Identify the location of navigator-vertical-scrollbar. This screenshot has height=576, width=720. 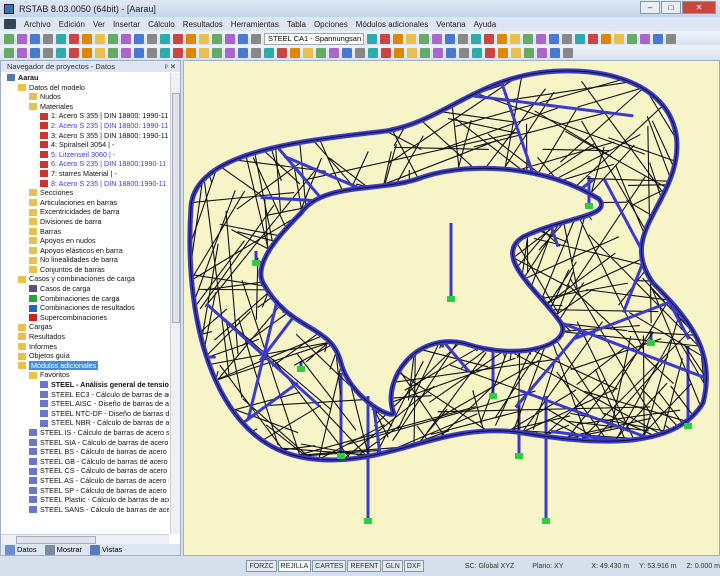
(175, 303).